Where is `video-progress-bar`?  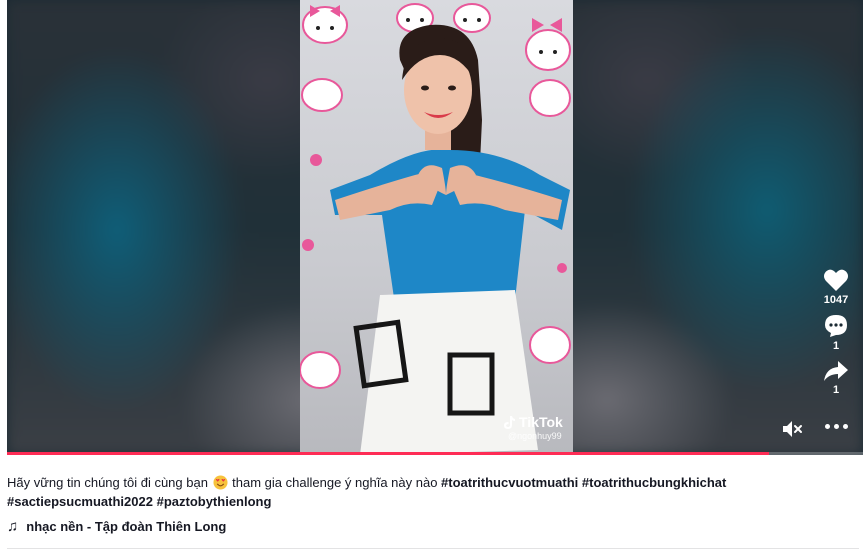 video-progress-bar is located at coordinates (435, 453).